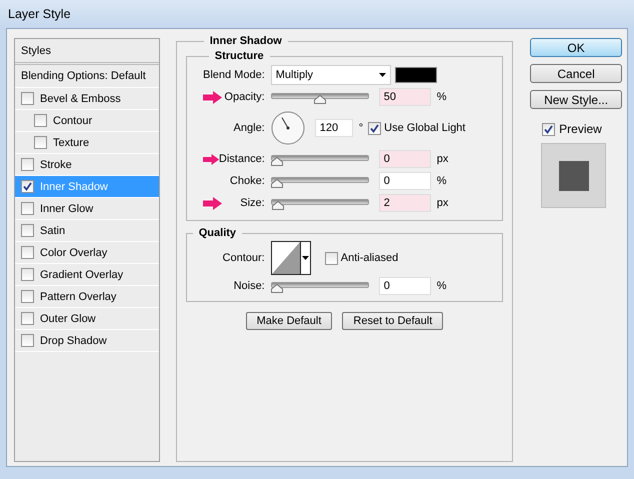 The width and height of the screenshot is (634, 479). I want to click on blending-options-item: Blending Options: Default, so click(87, 76).